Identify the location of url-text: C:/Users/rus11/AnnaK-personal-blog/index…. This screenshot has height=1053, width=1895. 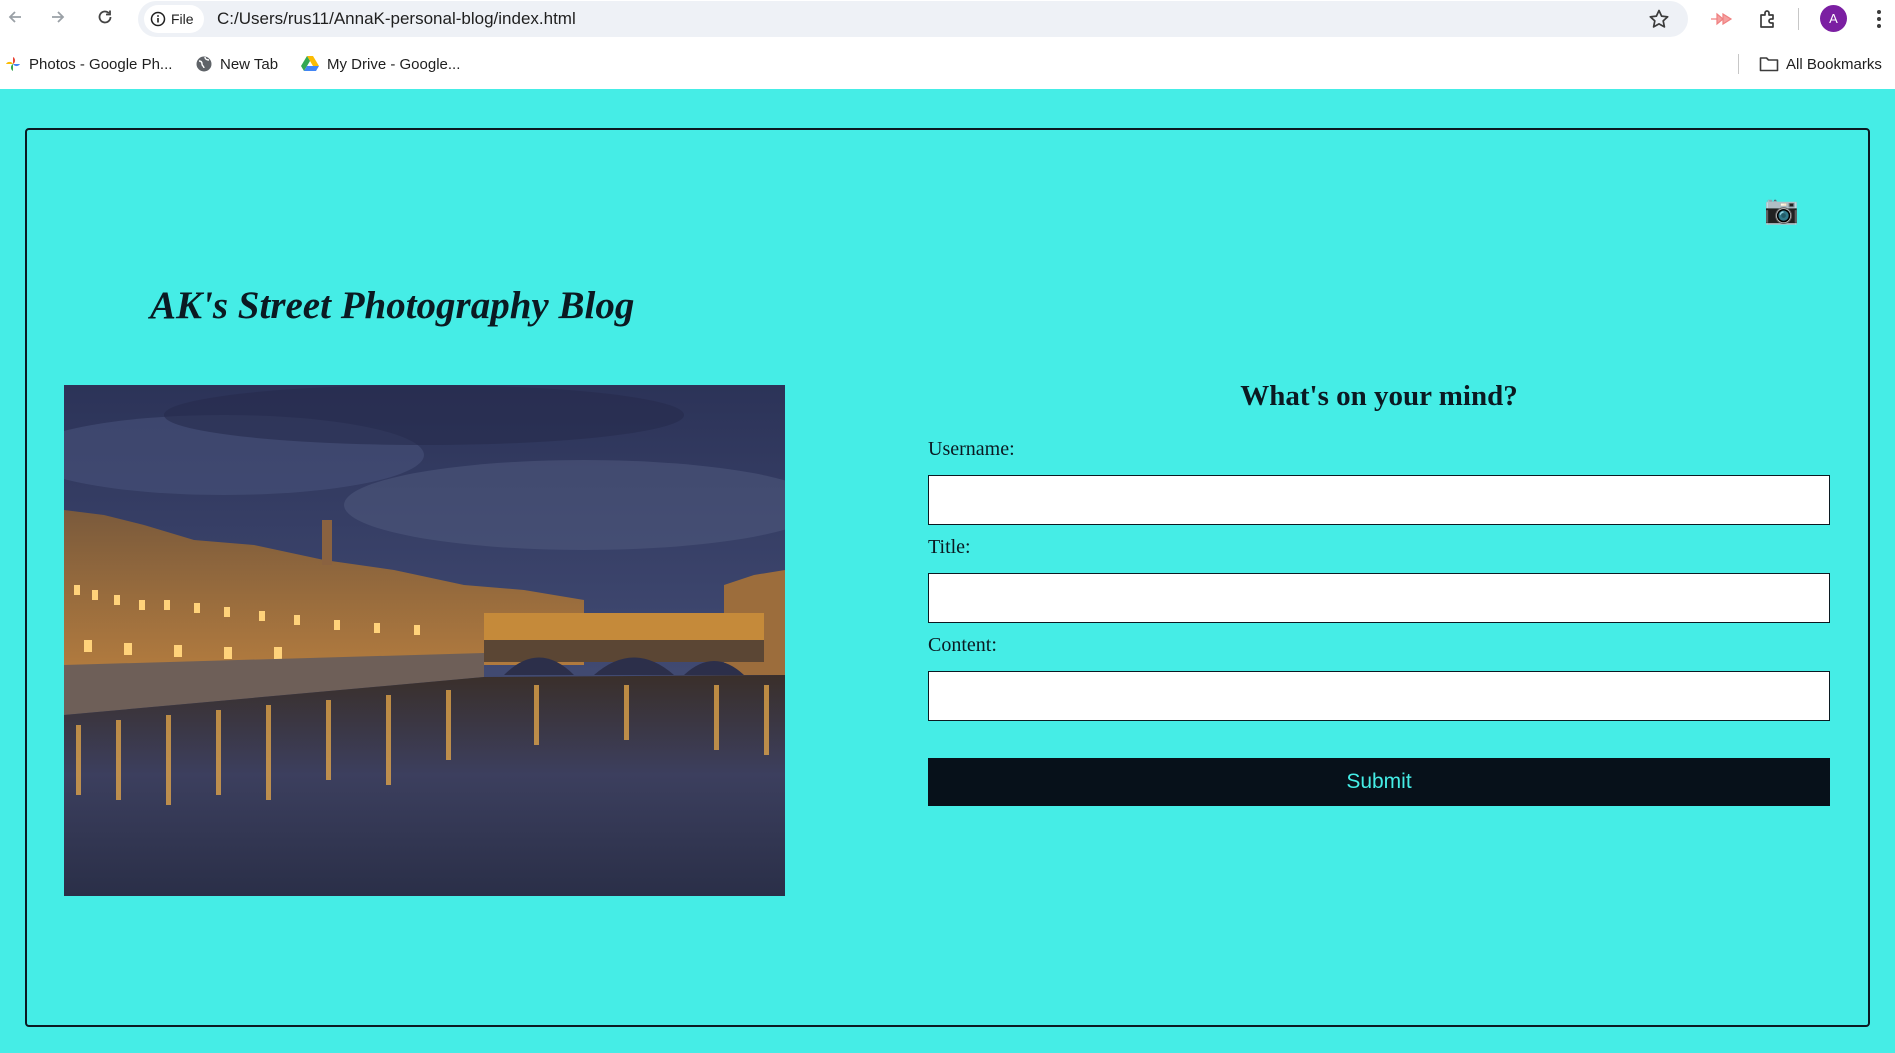
(396, 19).